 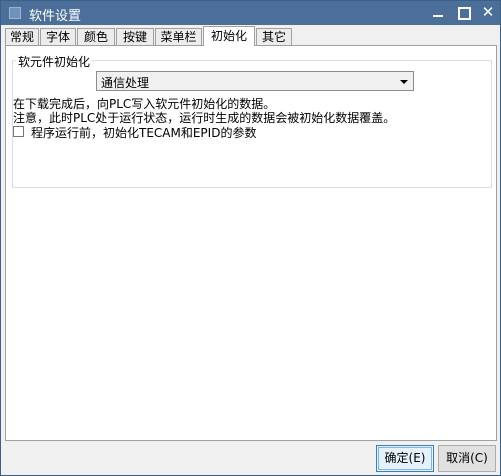 I want to click on tab-general: 常规, so click(x=22, y=36).